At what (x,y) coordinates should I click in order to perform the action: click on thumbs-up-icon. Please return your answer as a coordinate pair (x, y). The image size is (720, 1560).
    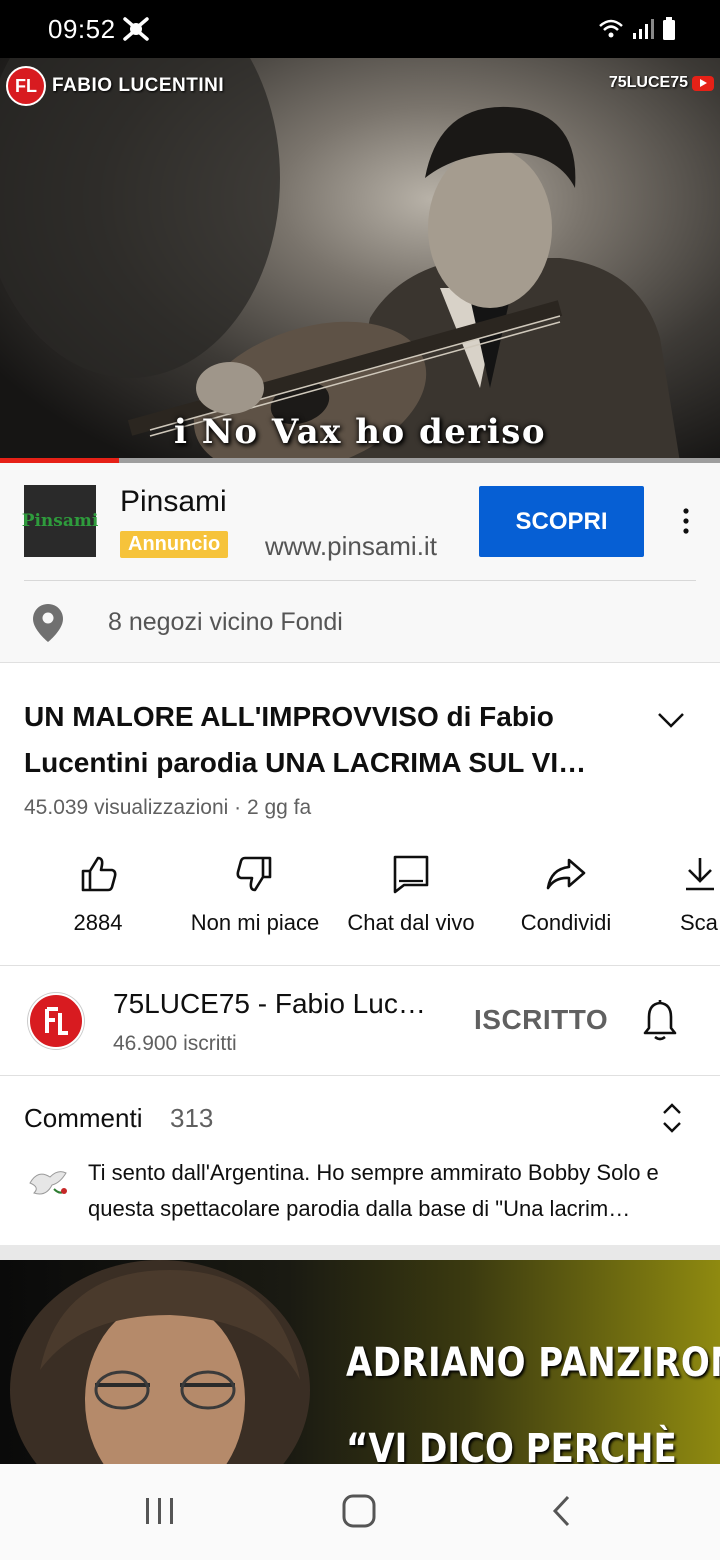
    Looking at the image, I should click on (99, 874).